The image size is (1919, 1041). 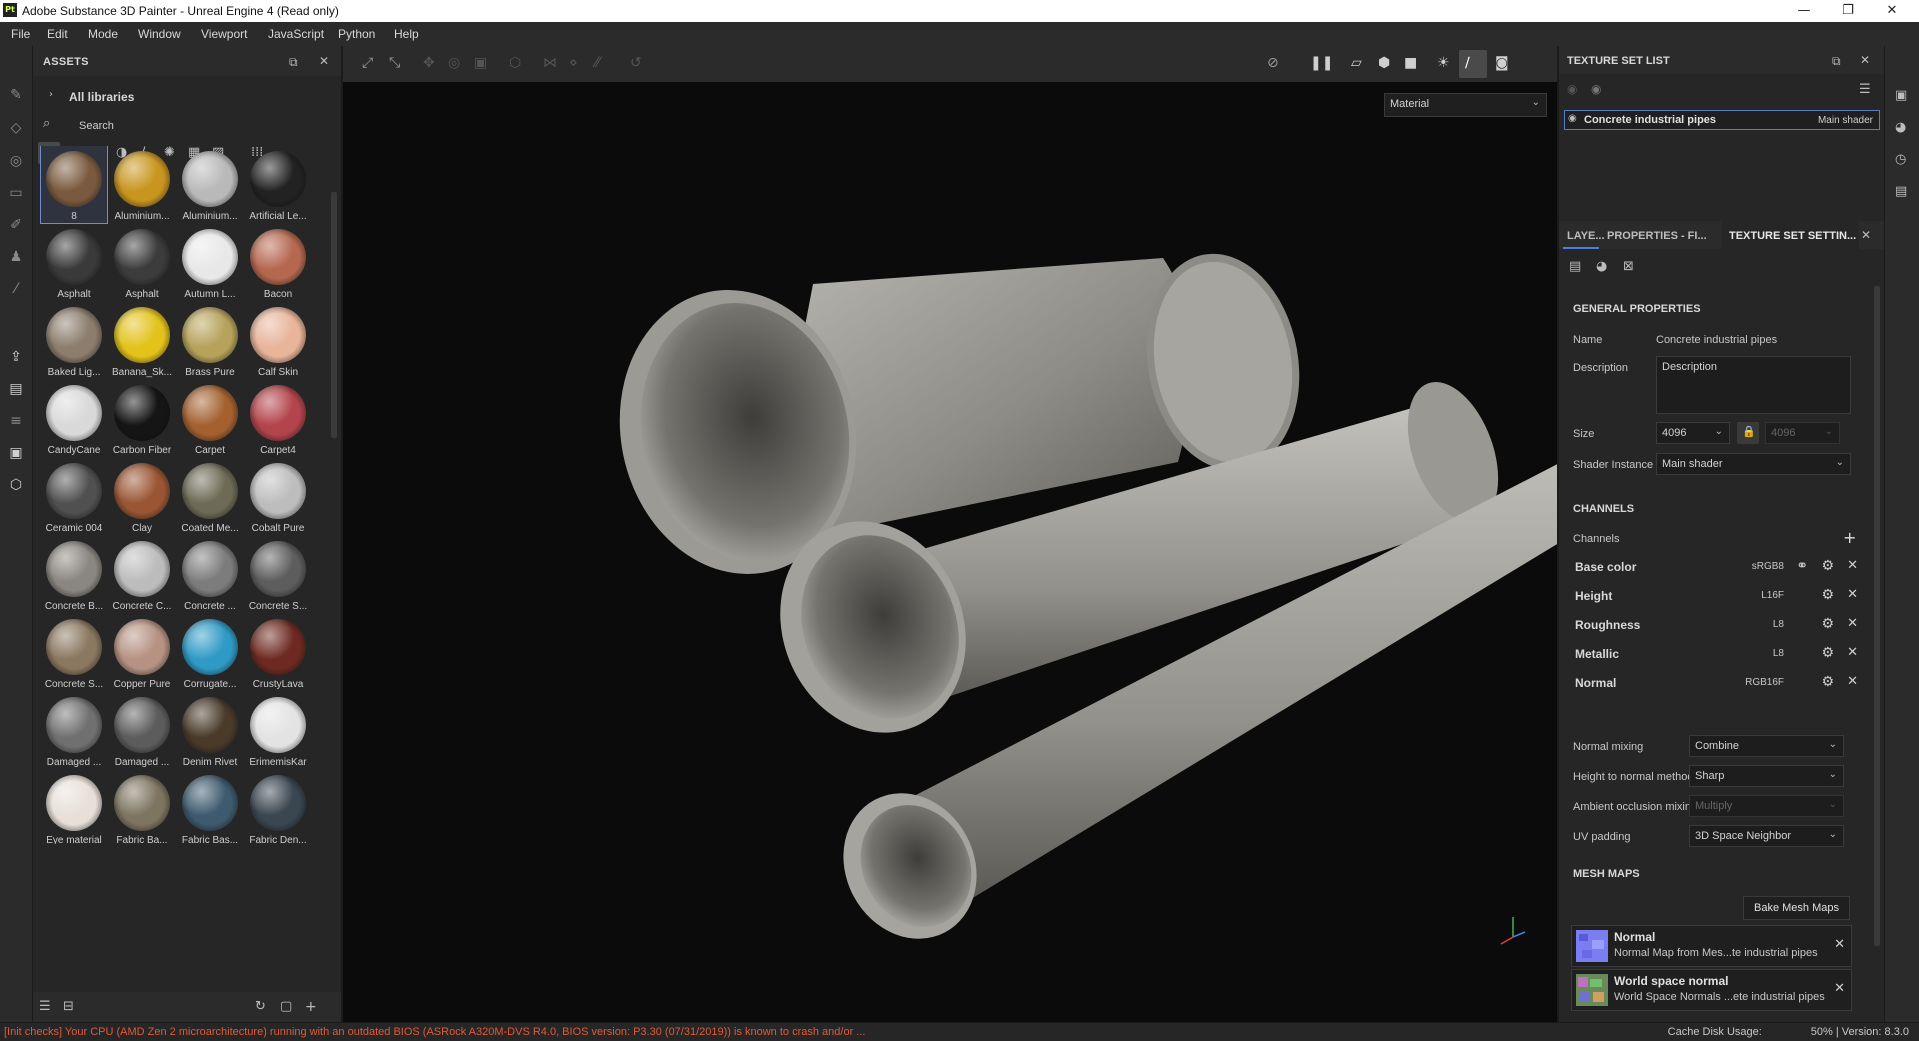 What do you see at coordinates (74, 807) in the screenshot?
I see `asset-item: Eye material` at bounding box center [74, 807].